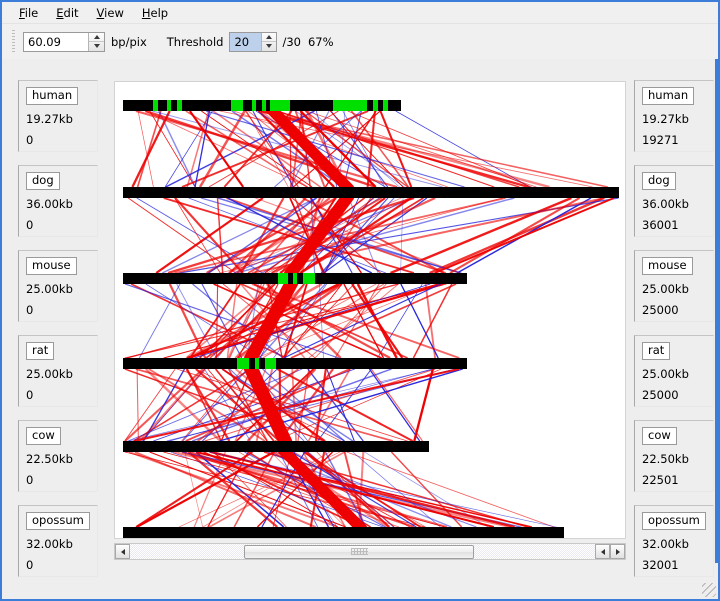 Image resolution: width=720 pixels, height=601 pixels. I want to click on right-panel-opossum: opossum 32.00kb 32001, so click(674, 541).